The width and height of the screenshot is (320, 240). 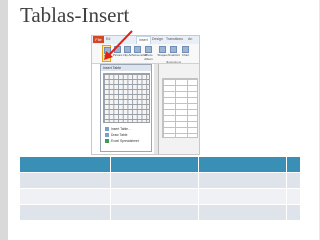 I want to click on clipart-button: Clip Art, so click(x=127, y=53).